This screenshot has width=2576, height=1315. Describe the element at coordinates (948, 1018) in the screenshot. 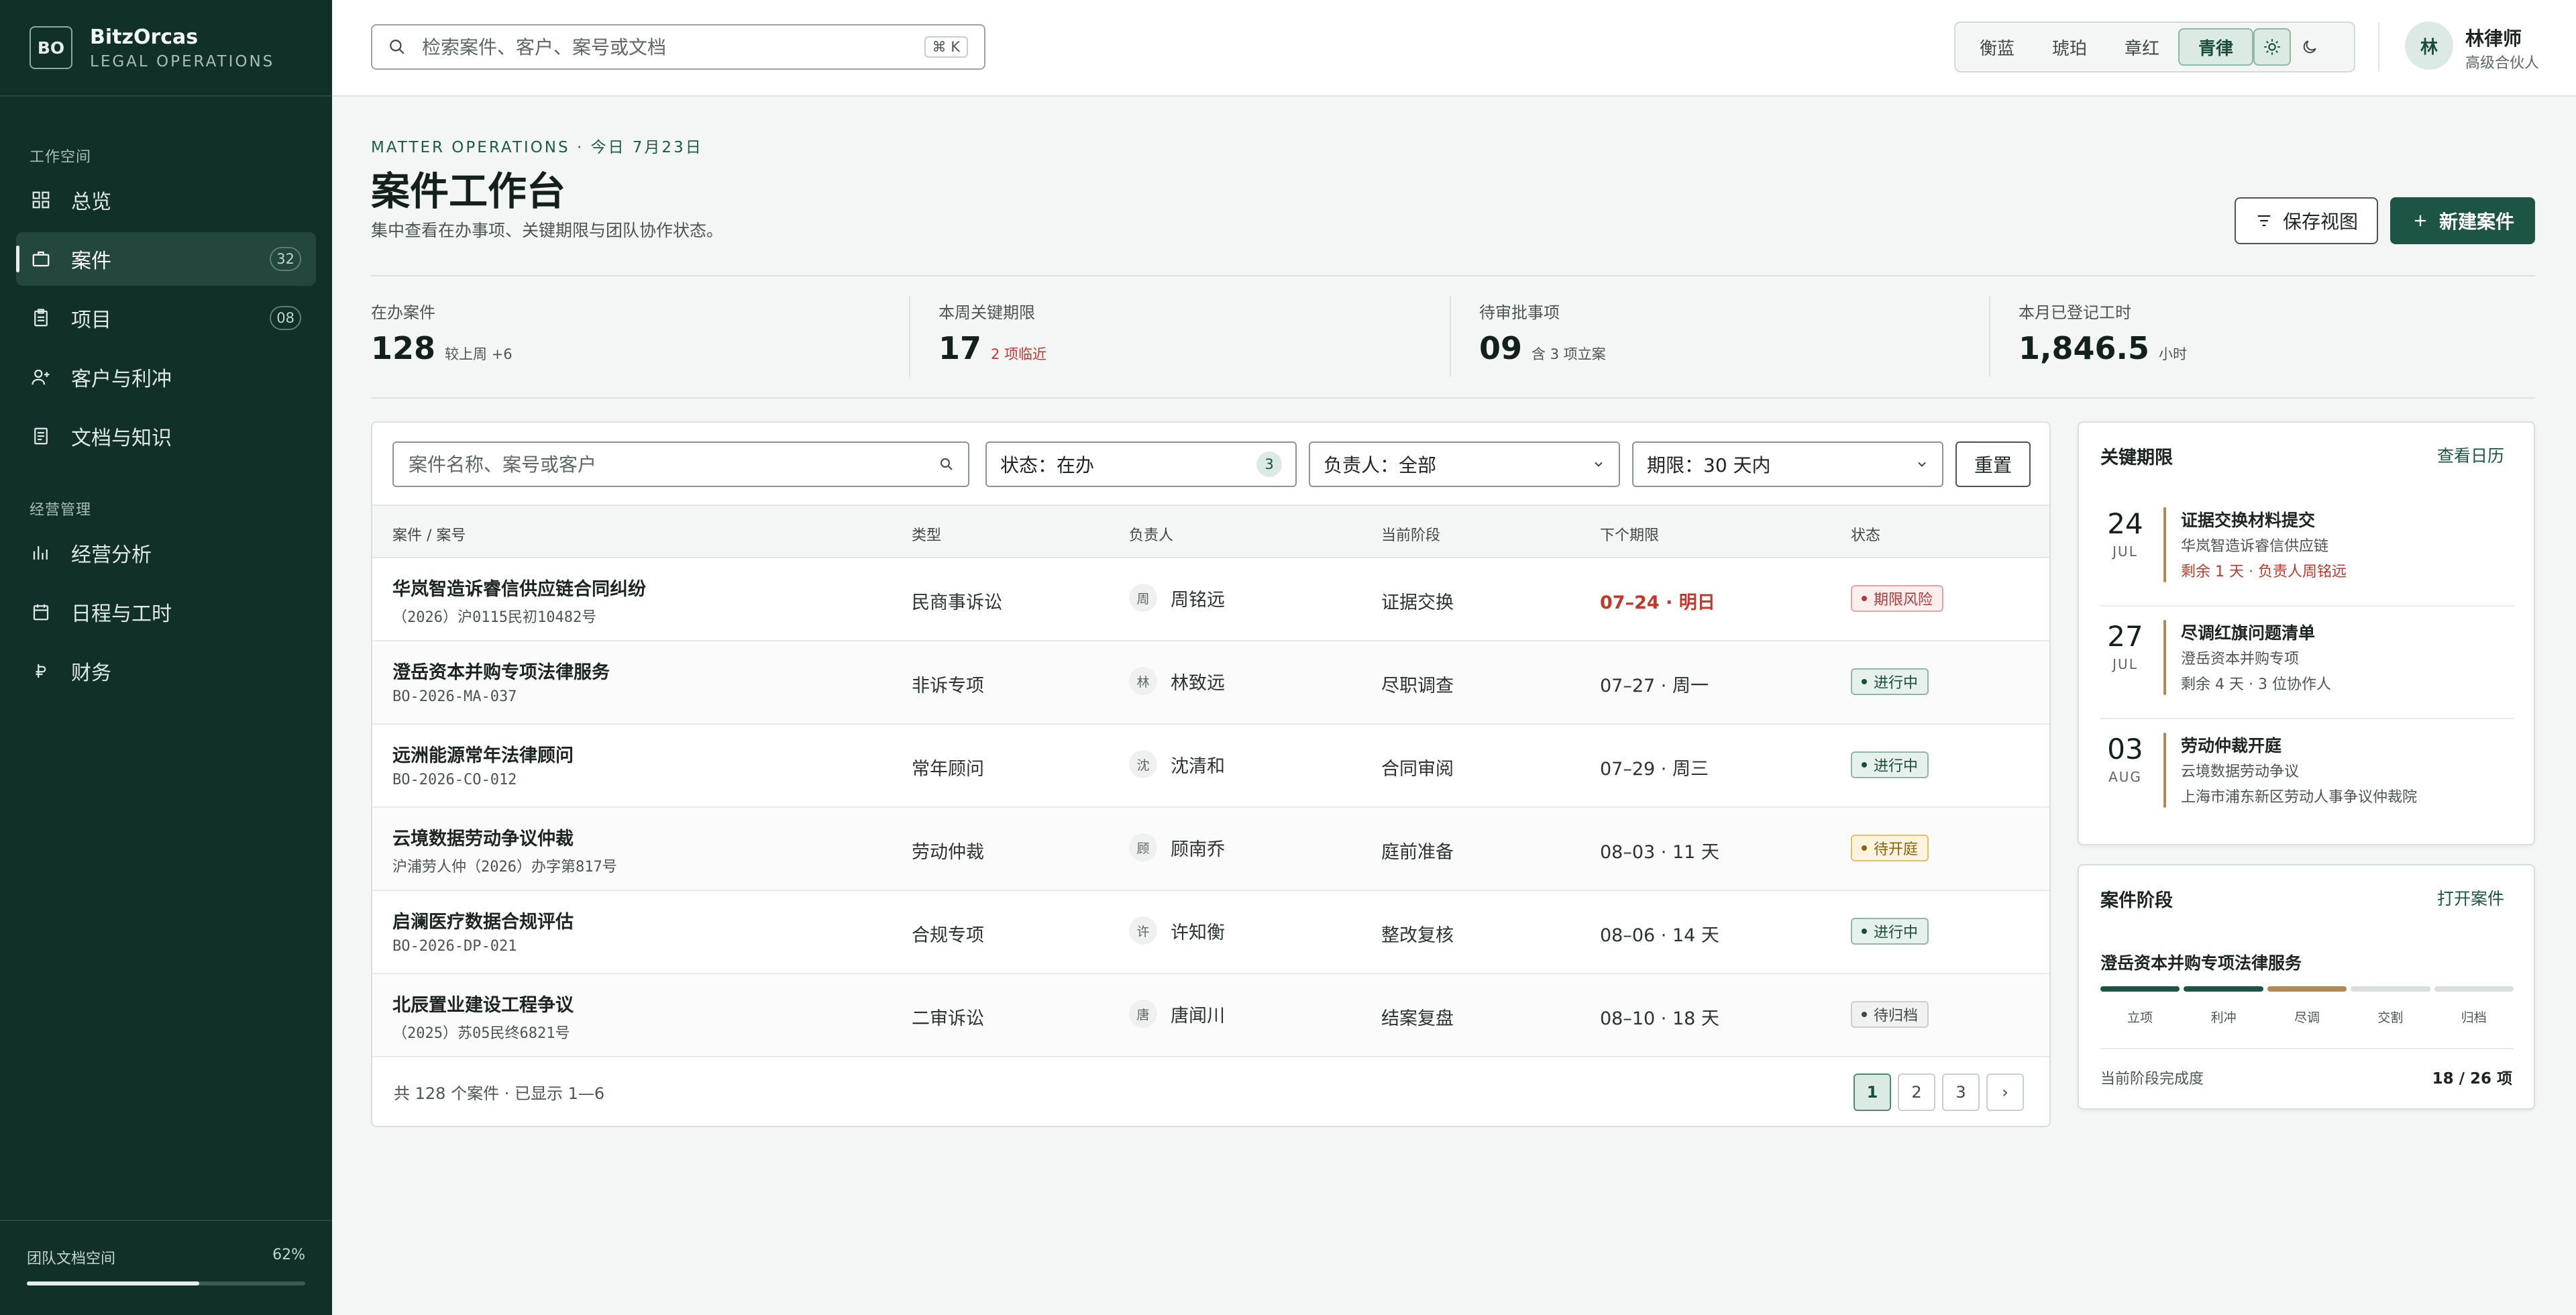

I see `case-type: 二审诉讼` at that location.